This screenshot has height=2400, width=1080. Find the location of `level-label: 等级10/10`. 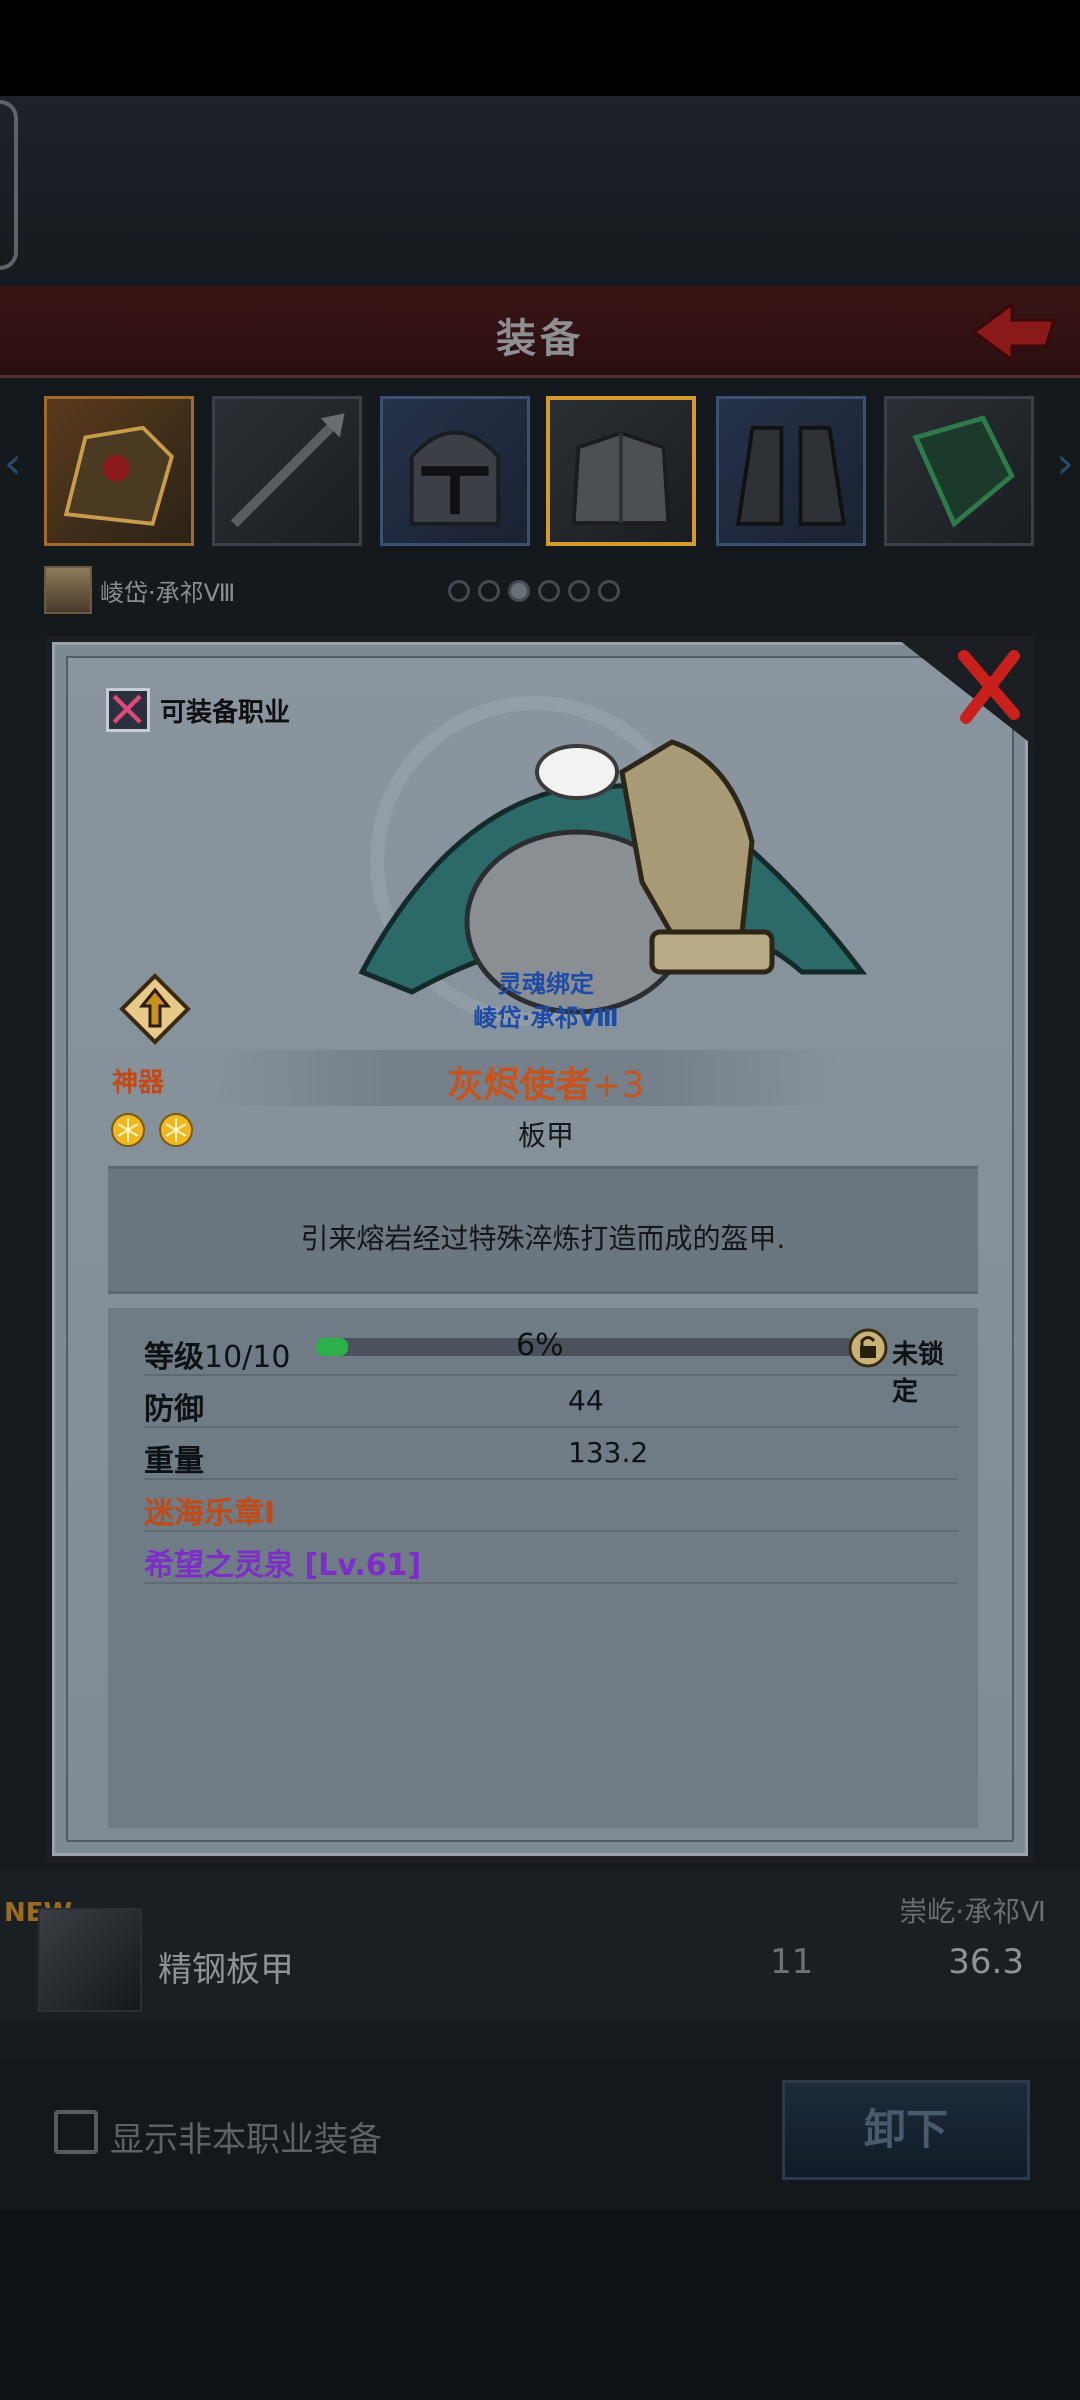

level-label: 等级10/10 is located at coordinates (217, 1357).